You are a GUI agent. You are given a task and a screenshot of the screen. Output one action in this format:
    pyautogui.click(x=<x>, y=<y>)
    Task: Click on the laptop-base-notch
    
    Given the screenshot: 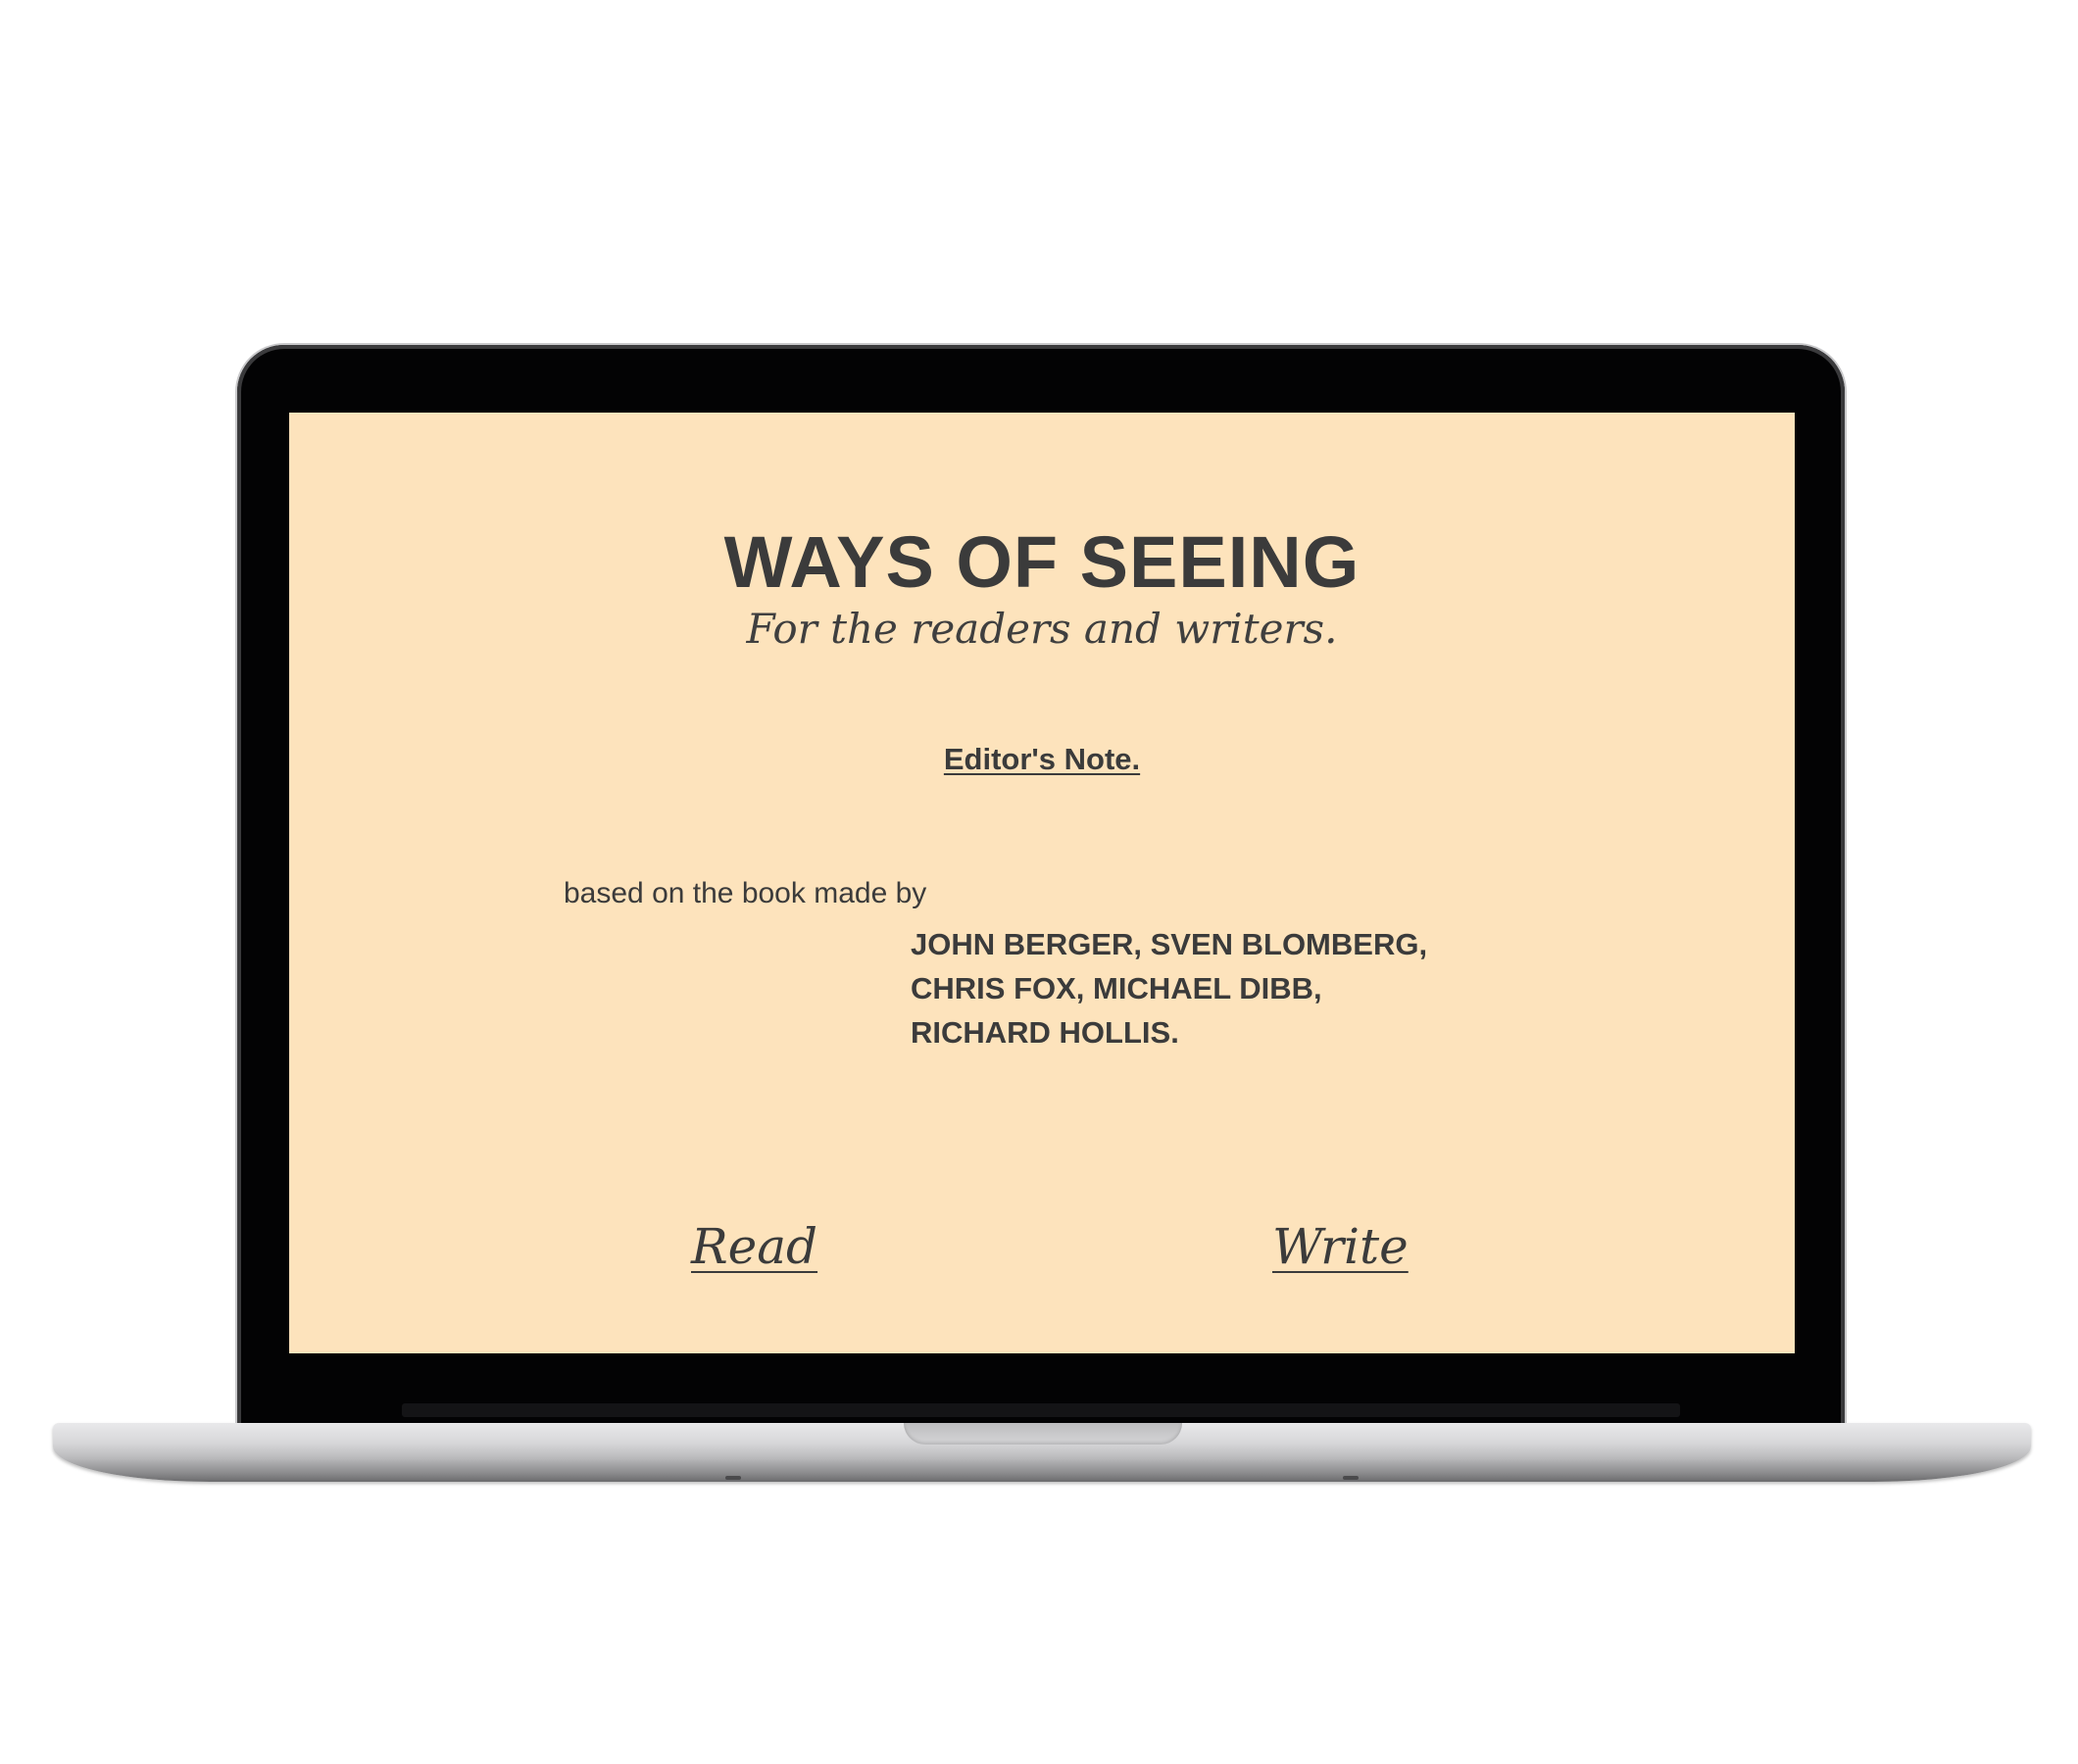 What is the action you would take?
    pyautogui.click(x=1043, y=1434)
    